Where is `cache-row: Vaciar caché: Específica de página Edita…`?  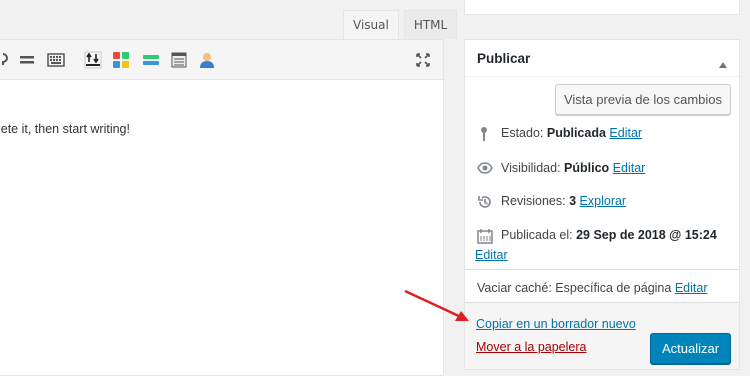 cache-row: Vaciar caché: Específica de página Edita… is located at coordinates (592, 288).